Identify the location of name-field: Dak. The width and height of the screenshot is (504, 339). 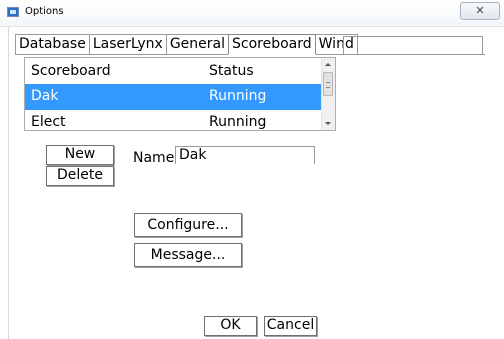
(245, 155).